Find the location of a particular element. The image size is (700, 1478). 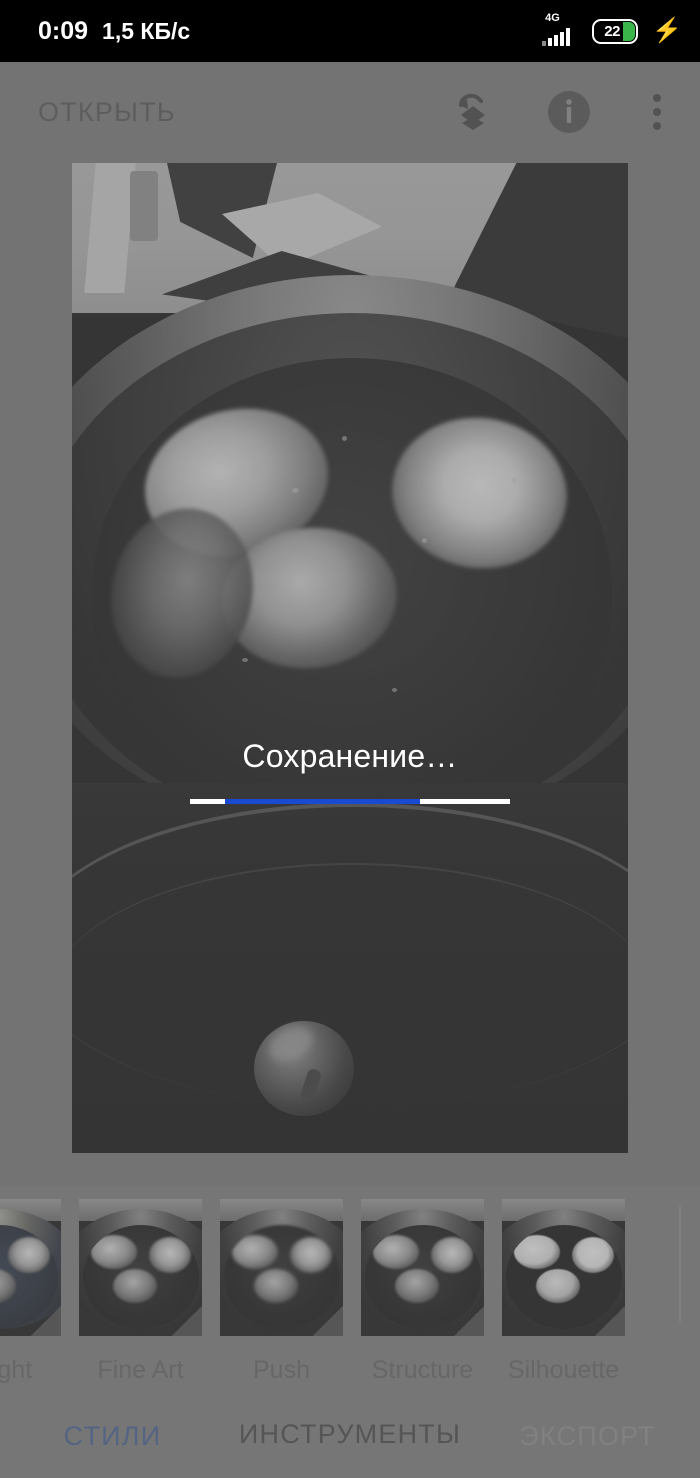

filter-label: Bright is located at coordinates (16, 1370).